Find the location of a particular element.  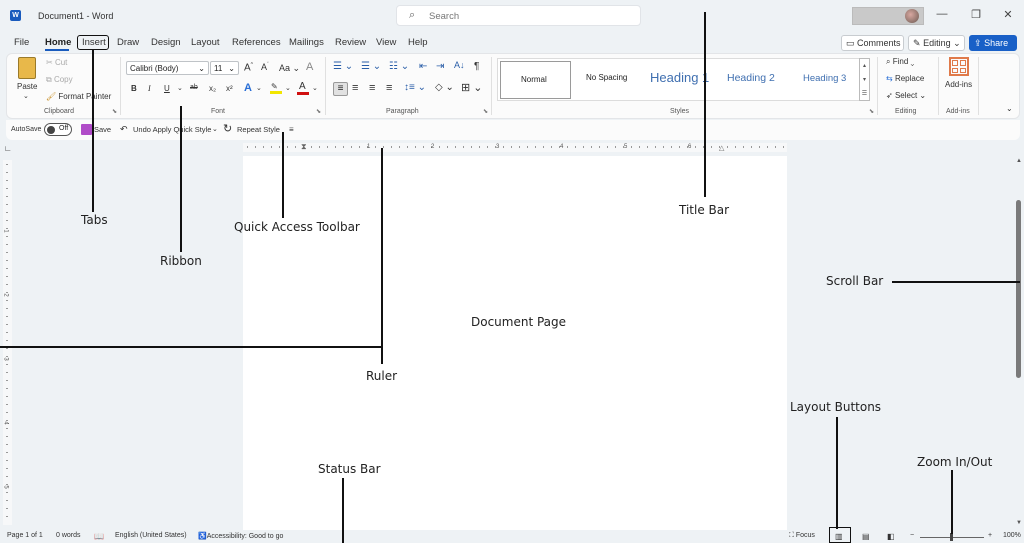

tab-review: Review is located at coordinates (350, 42).